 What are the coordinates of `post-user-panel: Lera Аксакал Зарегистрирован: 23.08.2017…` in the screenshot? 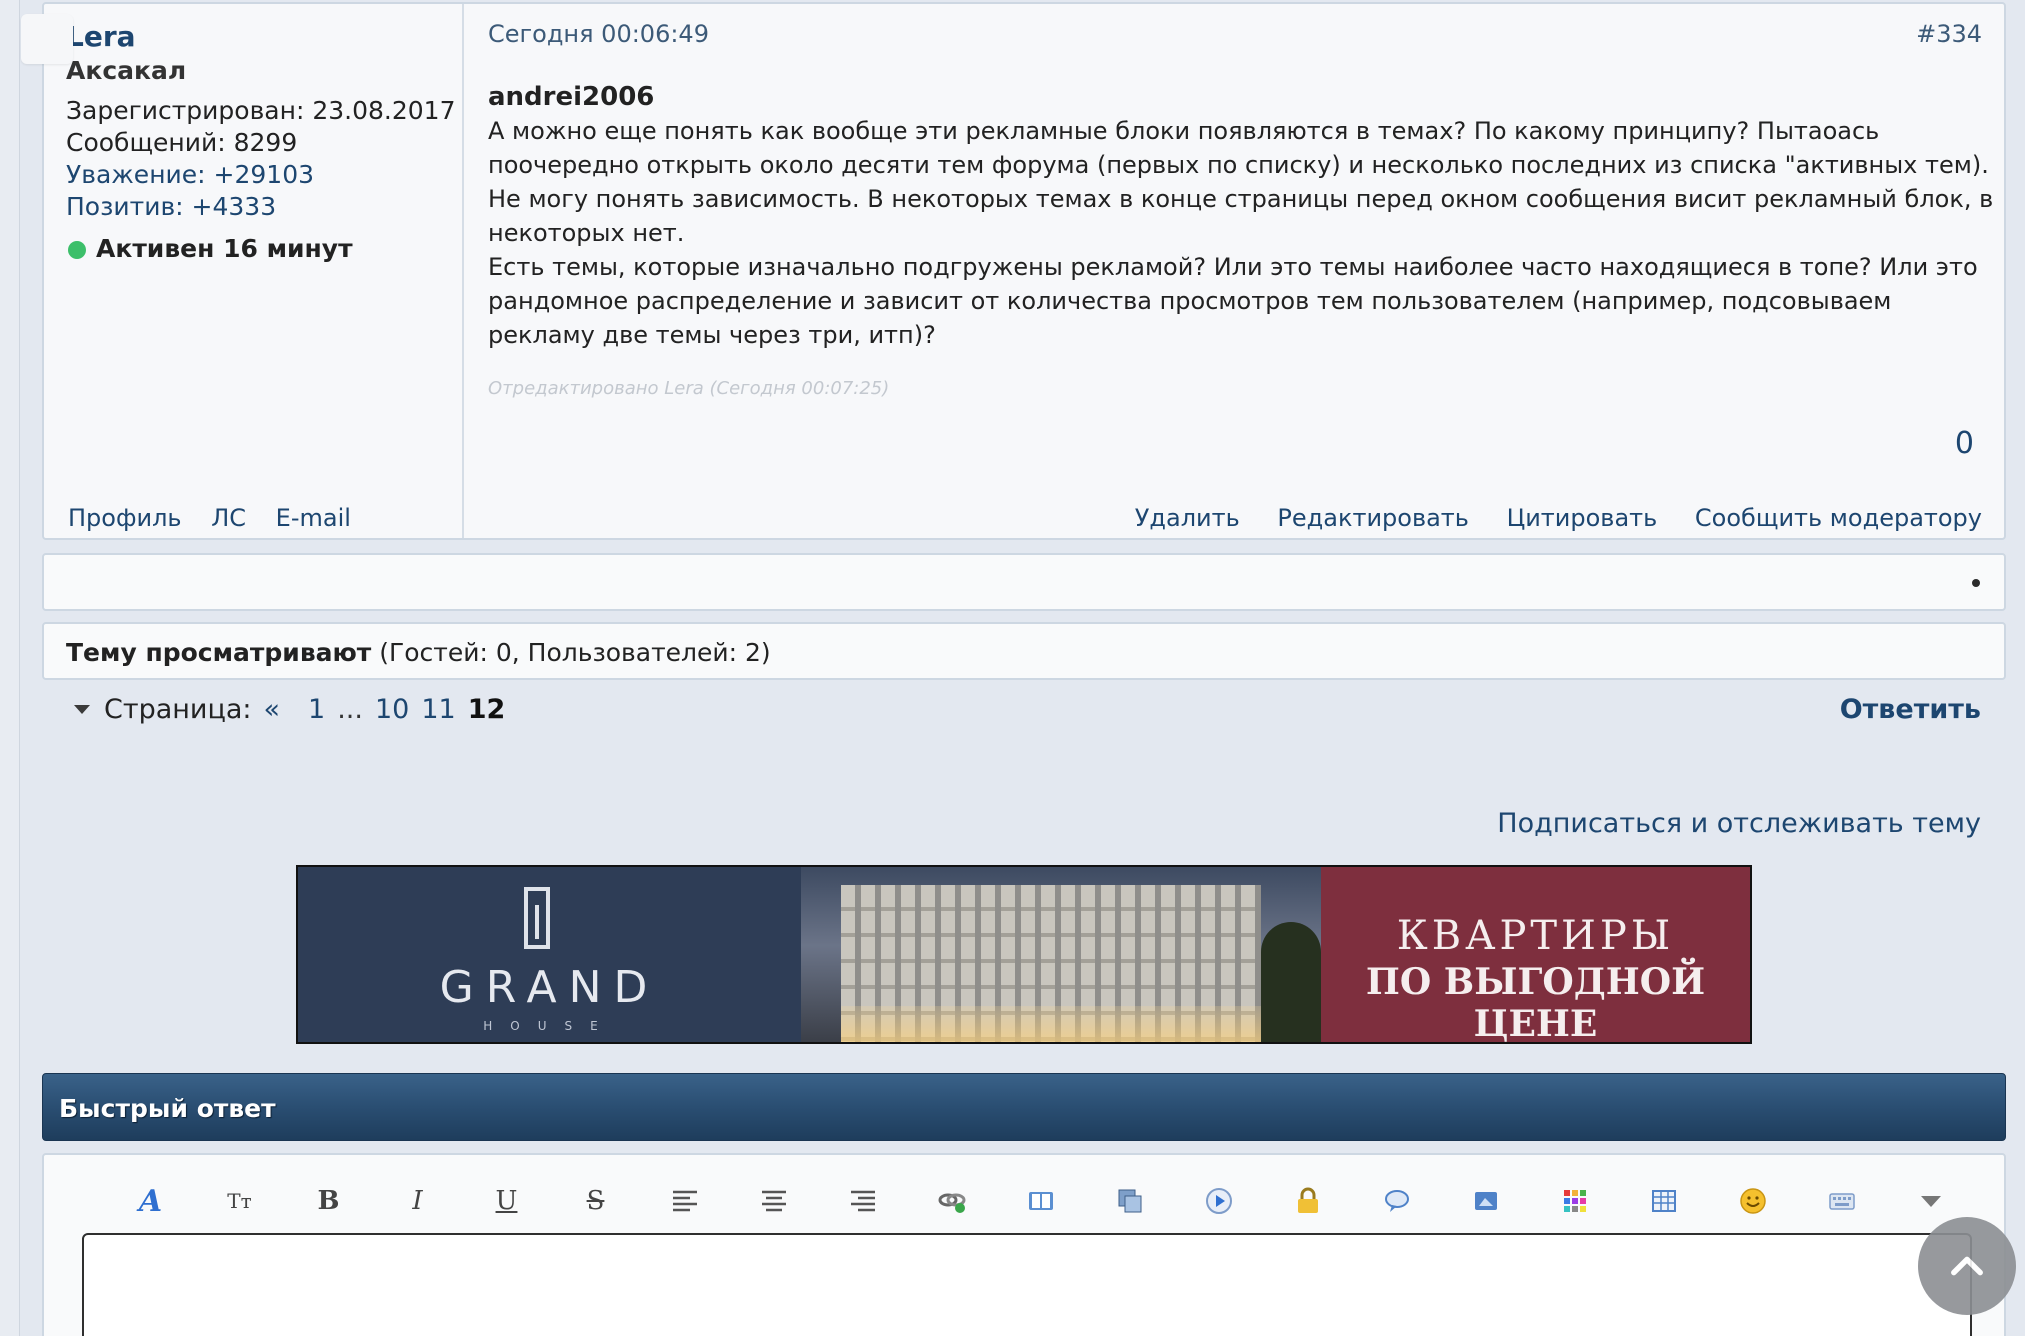 It's located at (254, 271).